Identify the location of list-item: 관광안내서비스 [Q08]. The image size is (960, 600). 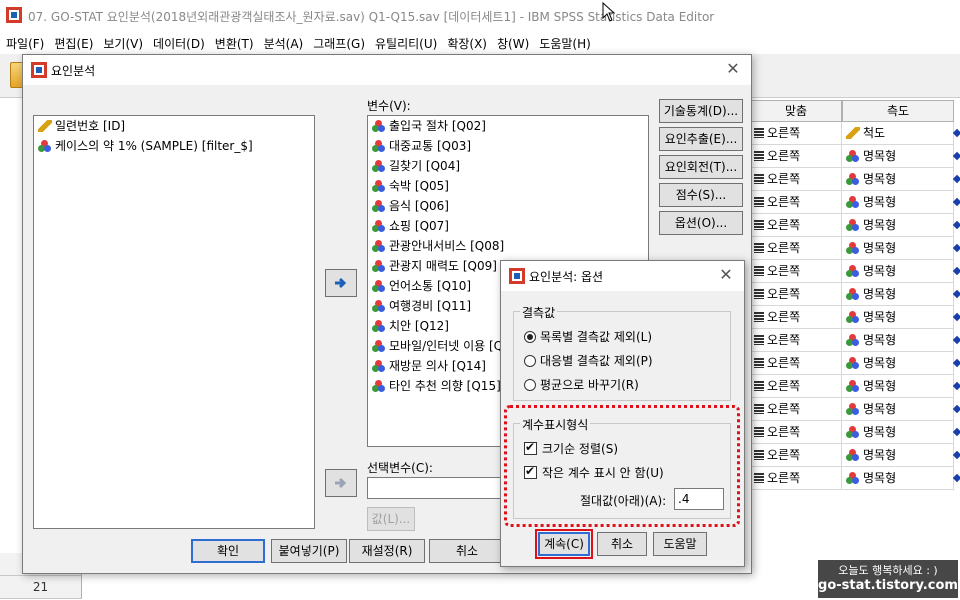
(508, 246).